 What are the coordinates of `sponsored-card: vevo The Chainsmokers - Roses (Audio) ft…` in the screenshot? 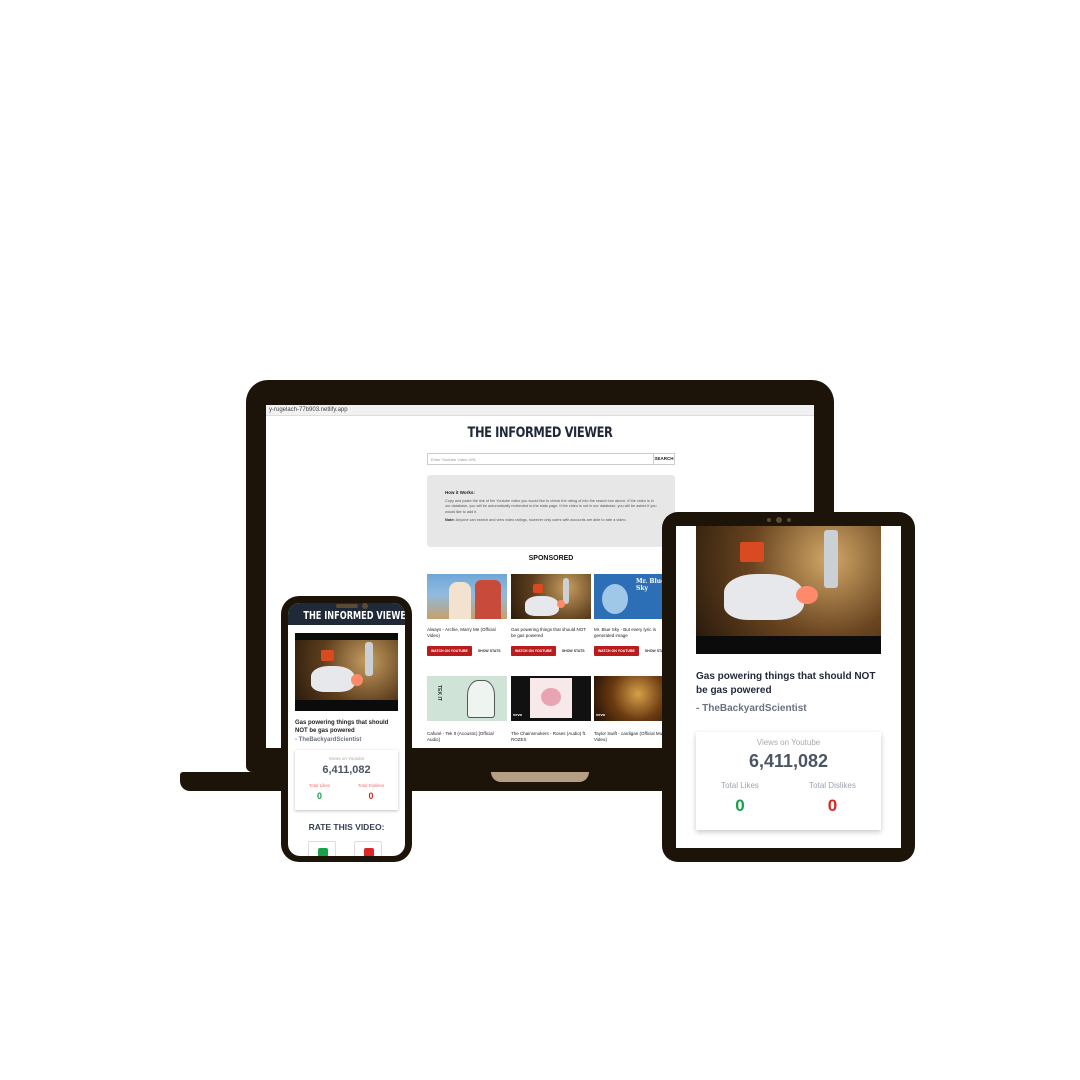 It's located at (551, 709).